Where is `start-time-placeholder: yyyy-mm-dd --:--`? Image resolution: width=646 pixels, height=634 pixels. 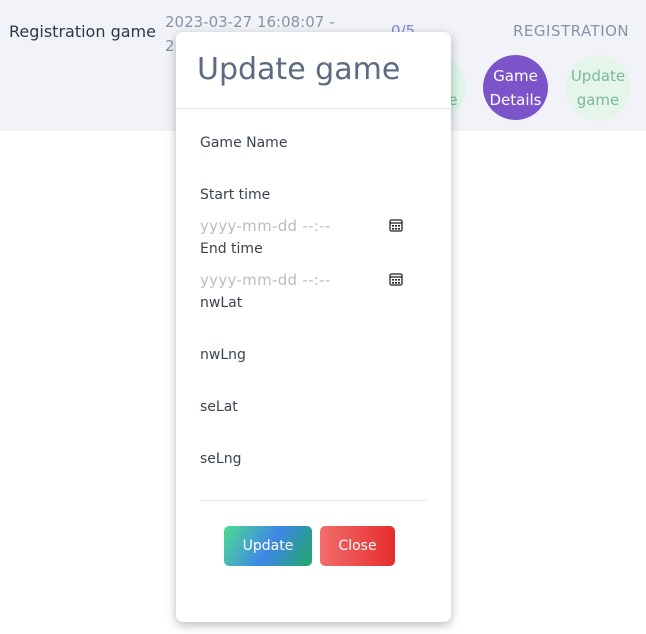
start-time-placeholder: yyyy-mm-dd --:-- is located at coordinates (265, 226).